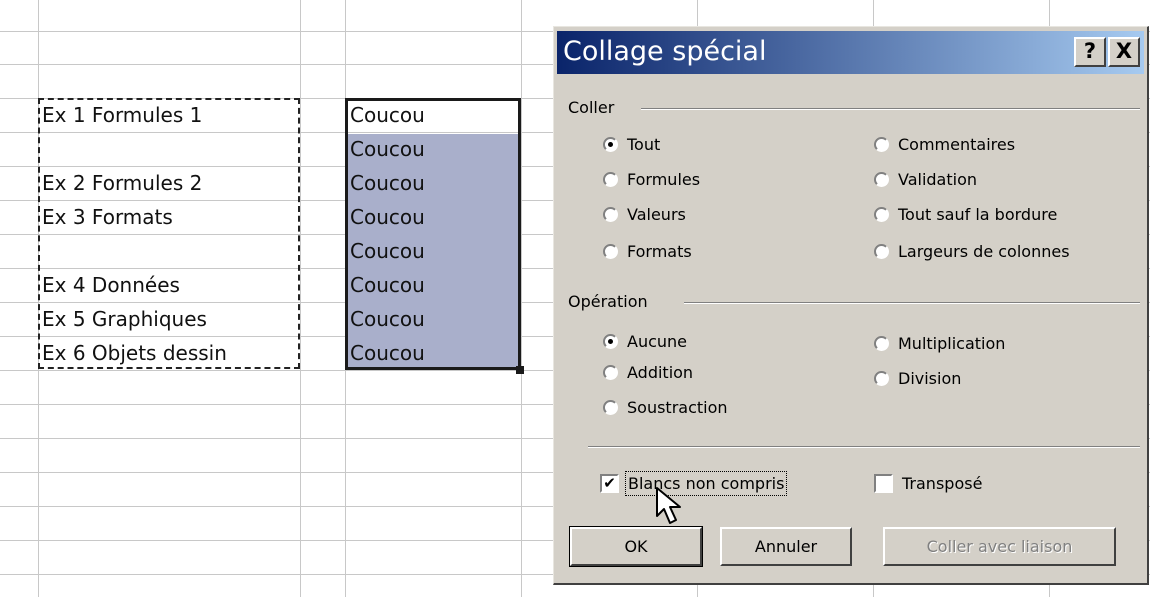  I want to click on radio-label: Tout sauf la bordure, so click(978, 214).